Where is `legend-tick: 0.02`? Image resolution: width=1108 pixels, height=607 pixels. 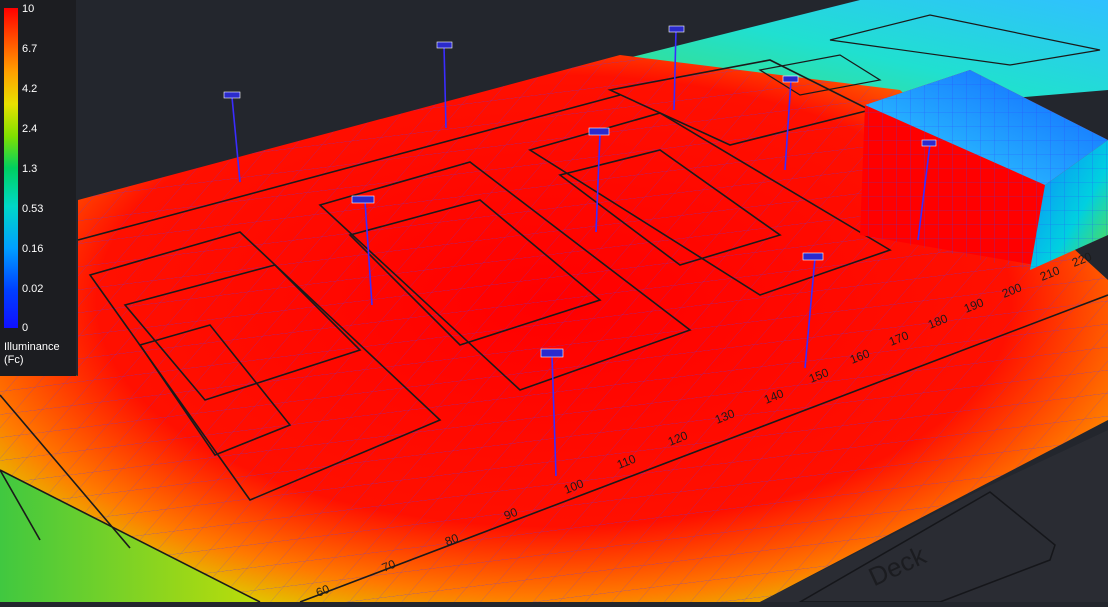
legend-tick: 0.02 is located at coordinates (33, 289).